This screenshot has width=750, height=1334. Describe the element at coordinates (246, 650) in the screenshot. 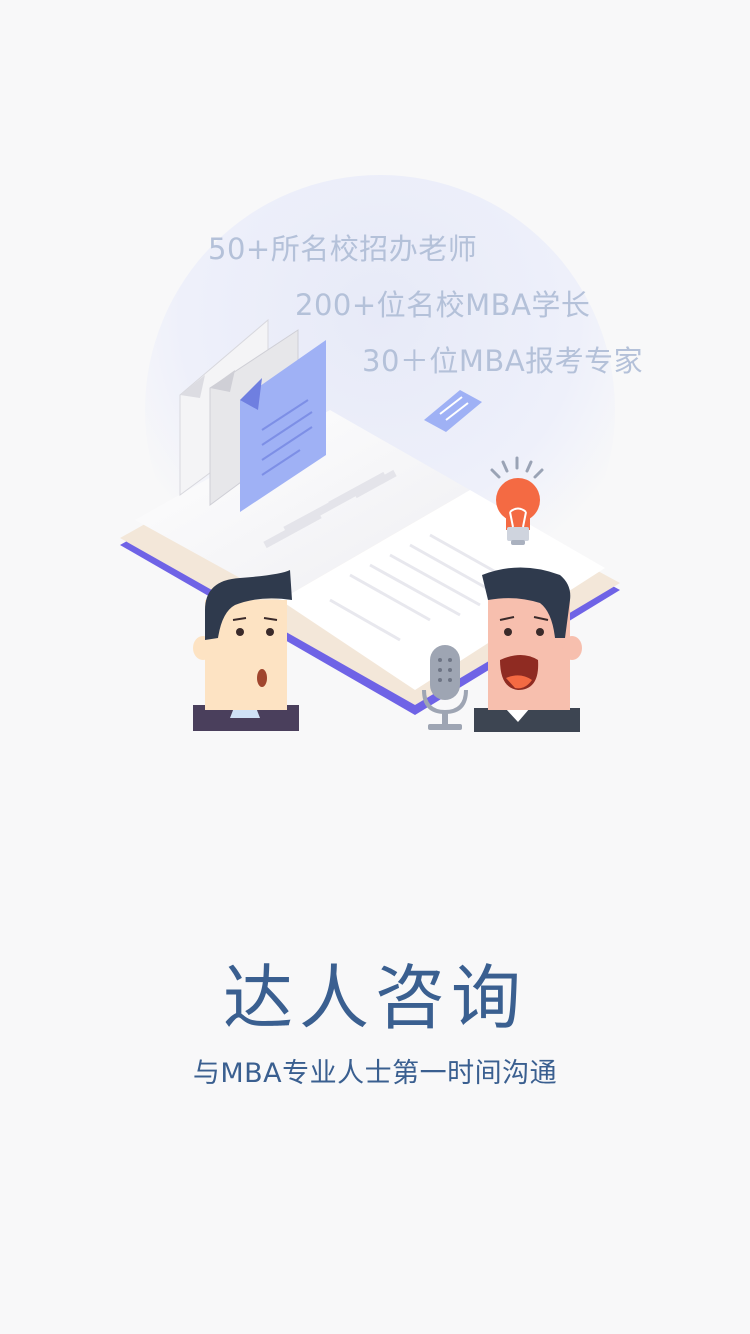

I see `listener-character` at that location.